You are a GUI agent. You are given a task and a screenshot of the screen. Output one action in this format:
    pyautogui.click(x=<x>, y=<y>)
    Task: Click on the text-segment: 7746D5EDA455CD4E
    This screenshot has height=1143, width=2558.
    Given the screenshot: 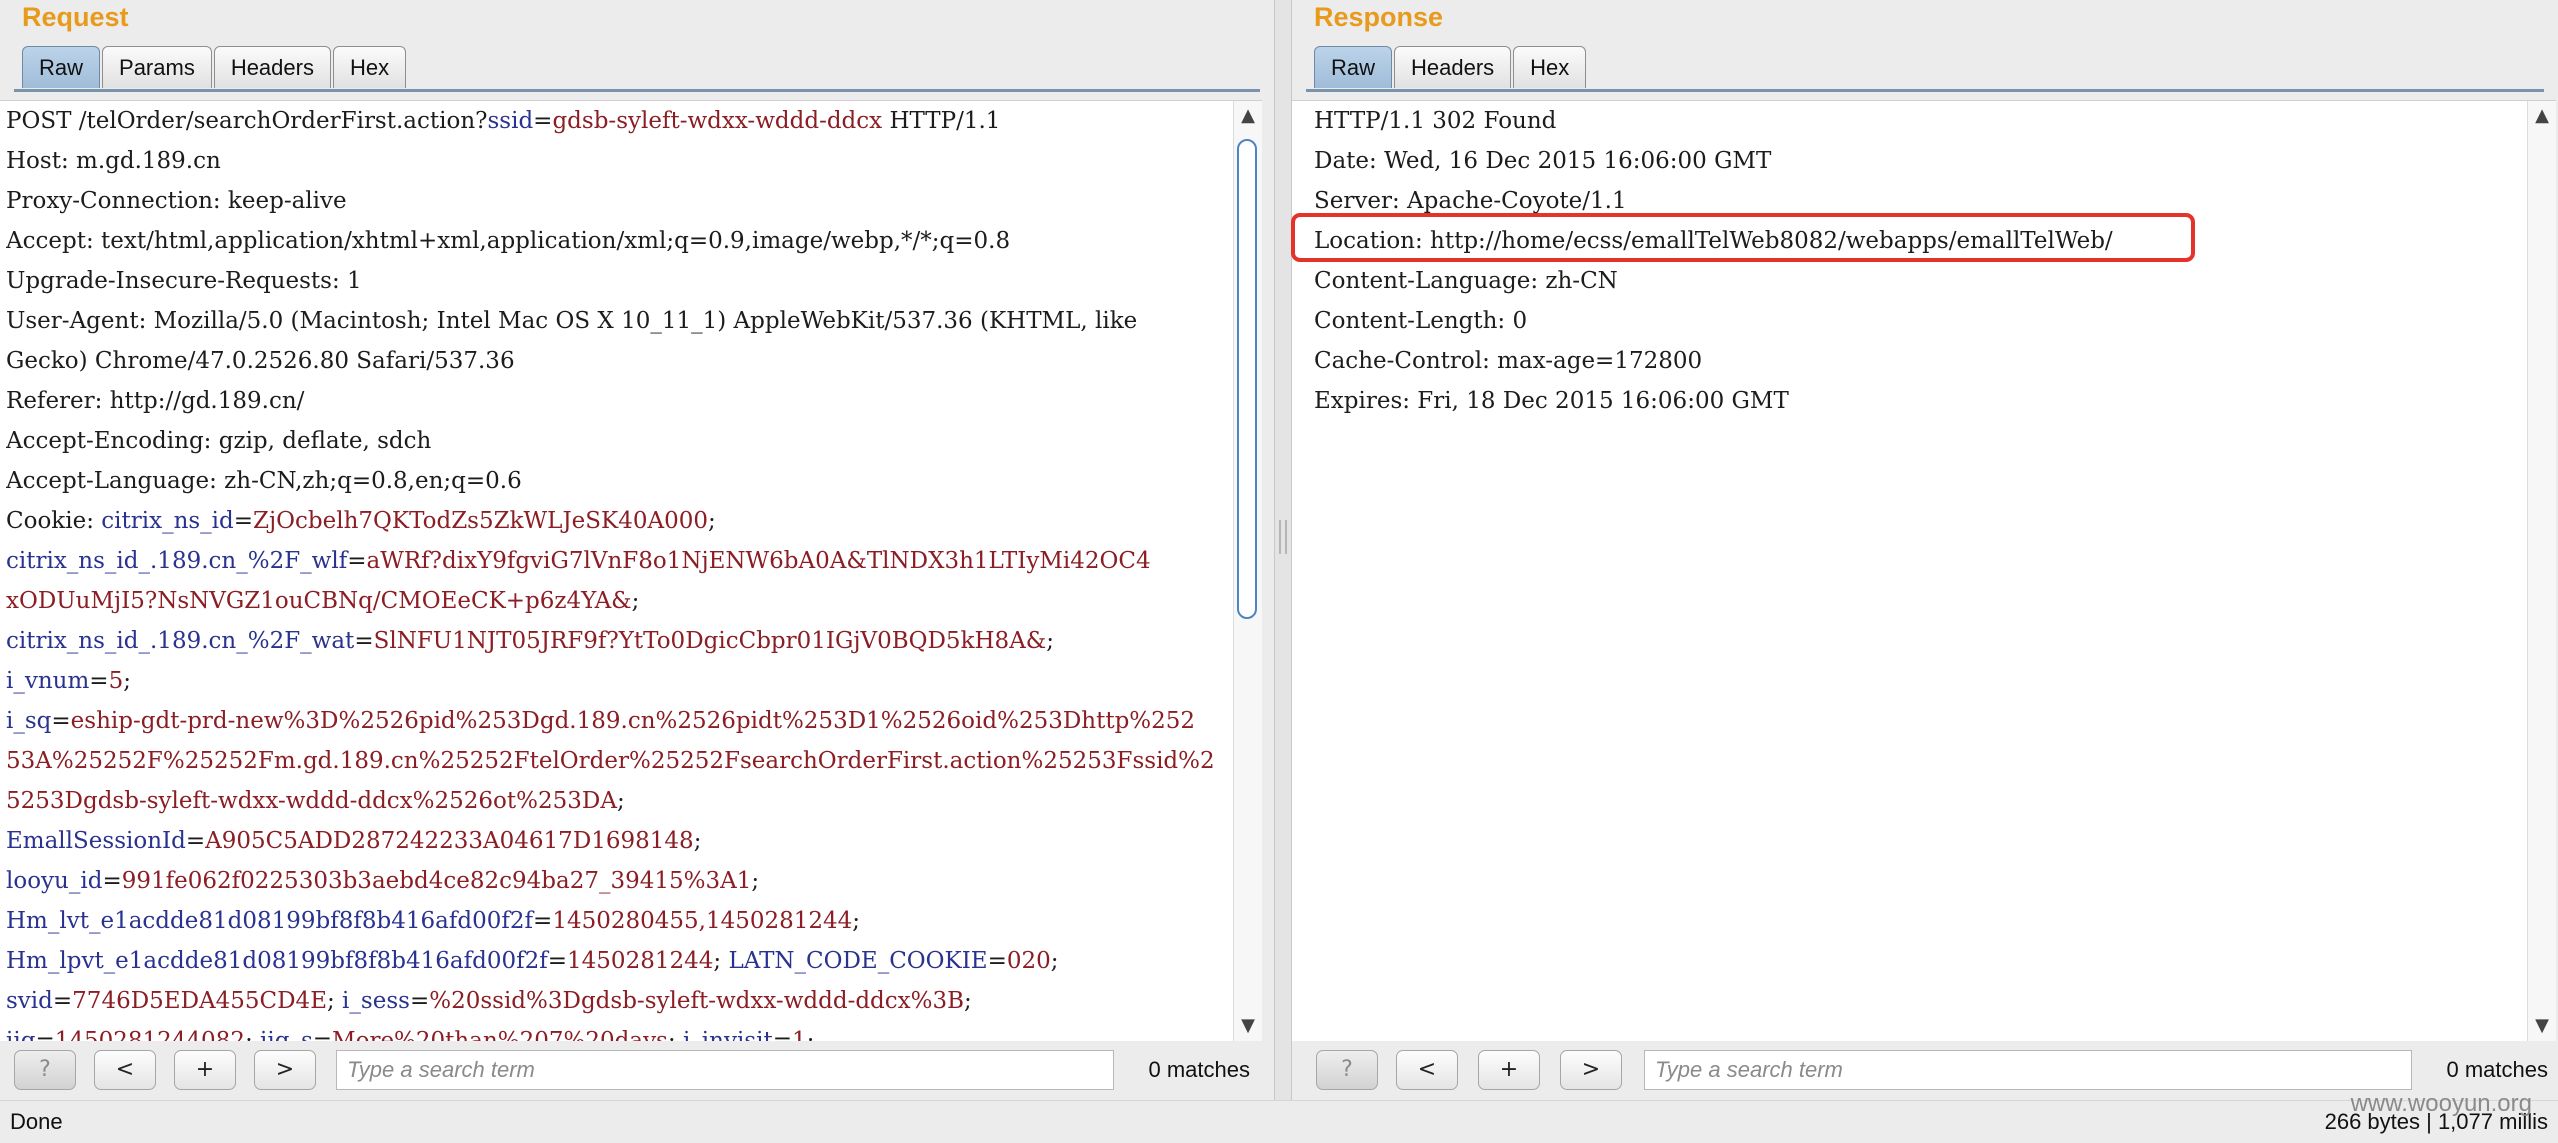 What is the action you would take?
    pyautogui.click(x=199, y=1001)
    